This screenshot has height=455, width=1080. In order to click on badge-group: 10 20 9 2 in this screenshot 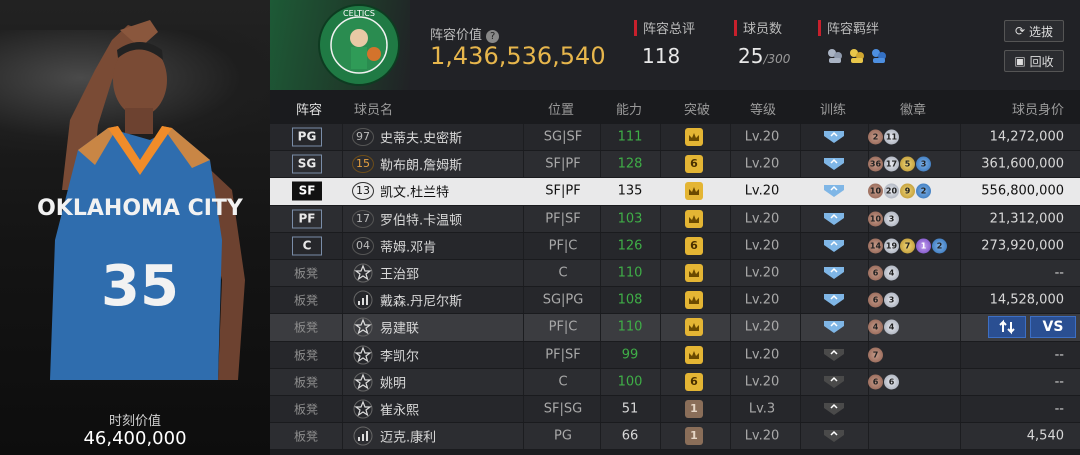, I will do `click(899, 191)`.